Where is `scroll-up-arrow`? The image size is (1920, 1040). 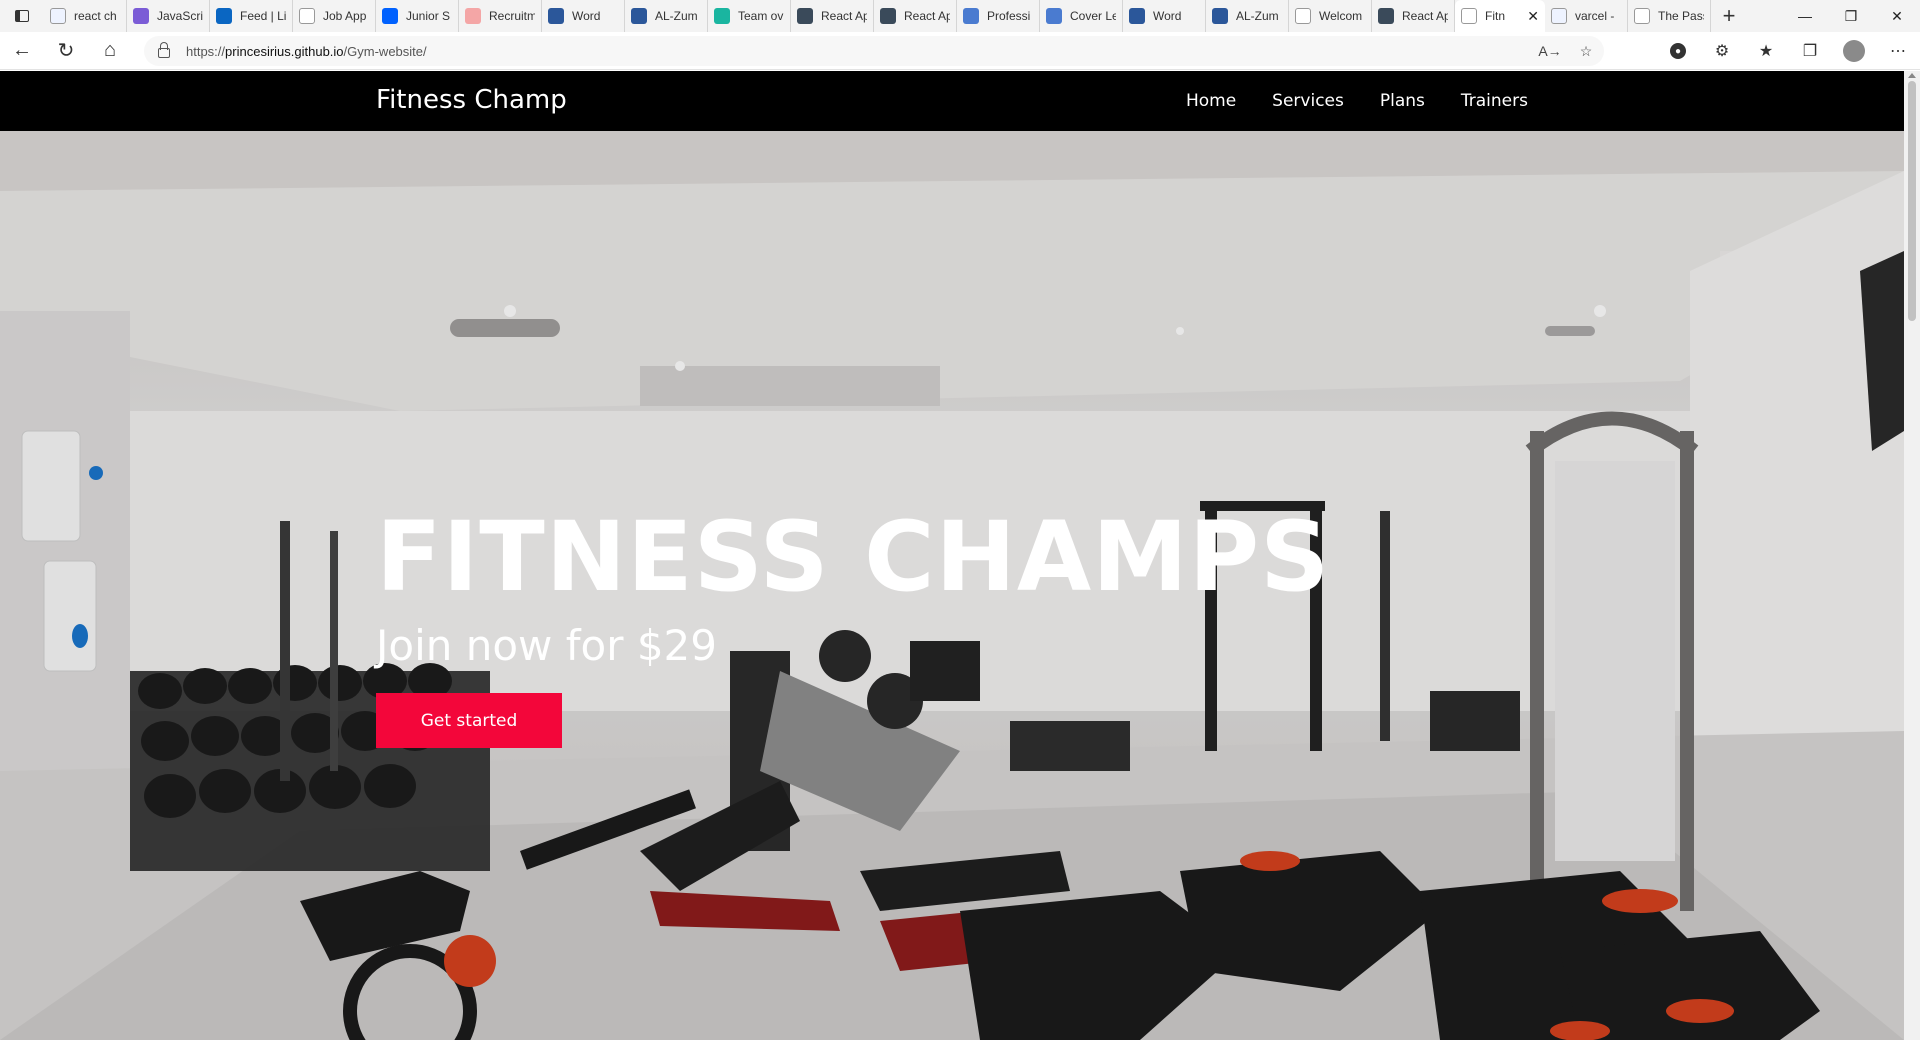 scroll-up-arrow is located at coordinates (1912, 75).